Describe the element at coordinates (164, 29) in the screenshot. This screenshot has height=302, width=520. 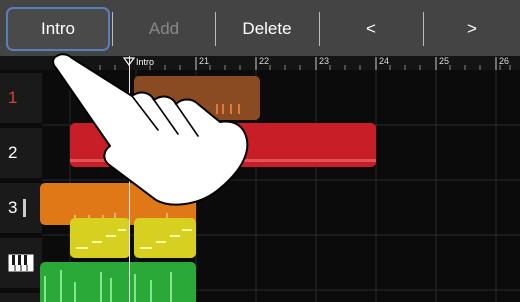
I see `add-marker-button: Add` at that location.